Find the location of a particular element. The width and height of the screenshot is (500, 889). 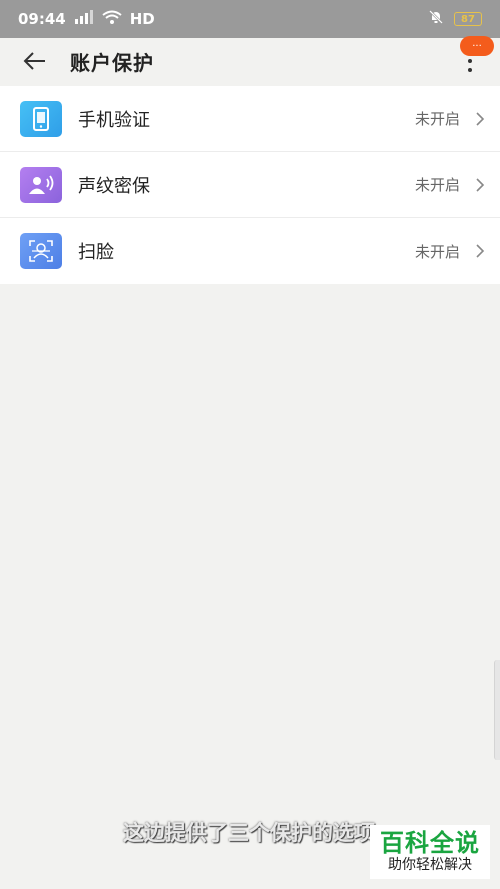

wifi-icon is located at coordinates (112, 19).